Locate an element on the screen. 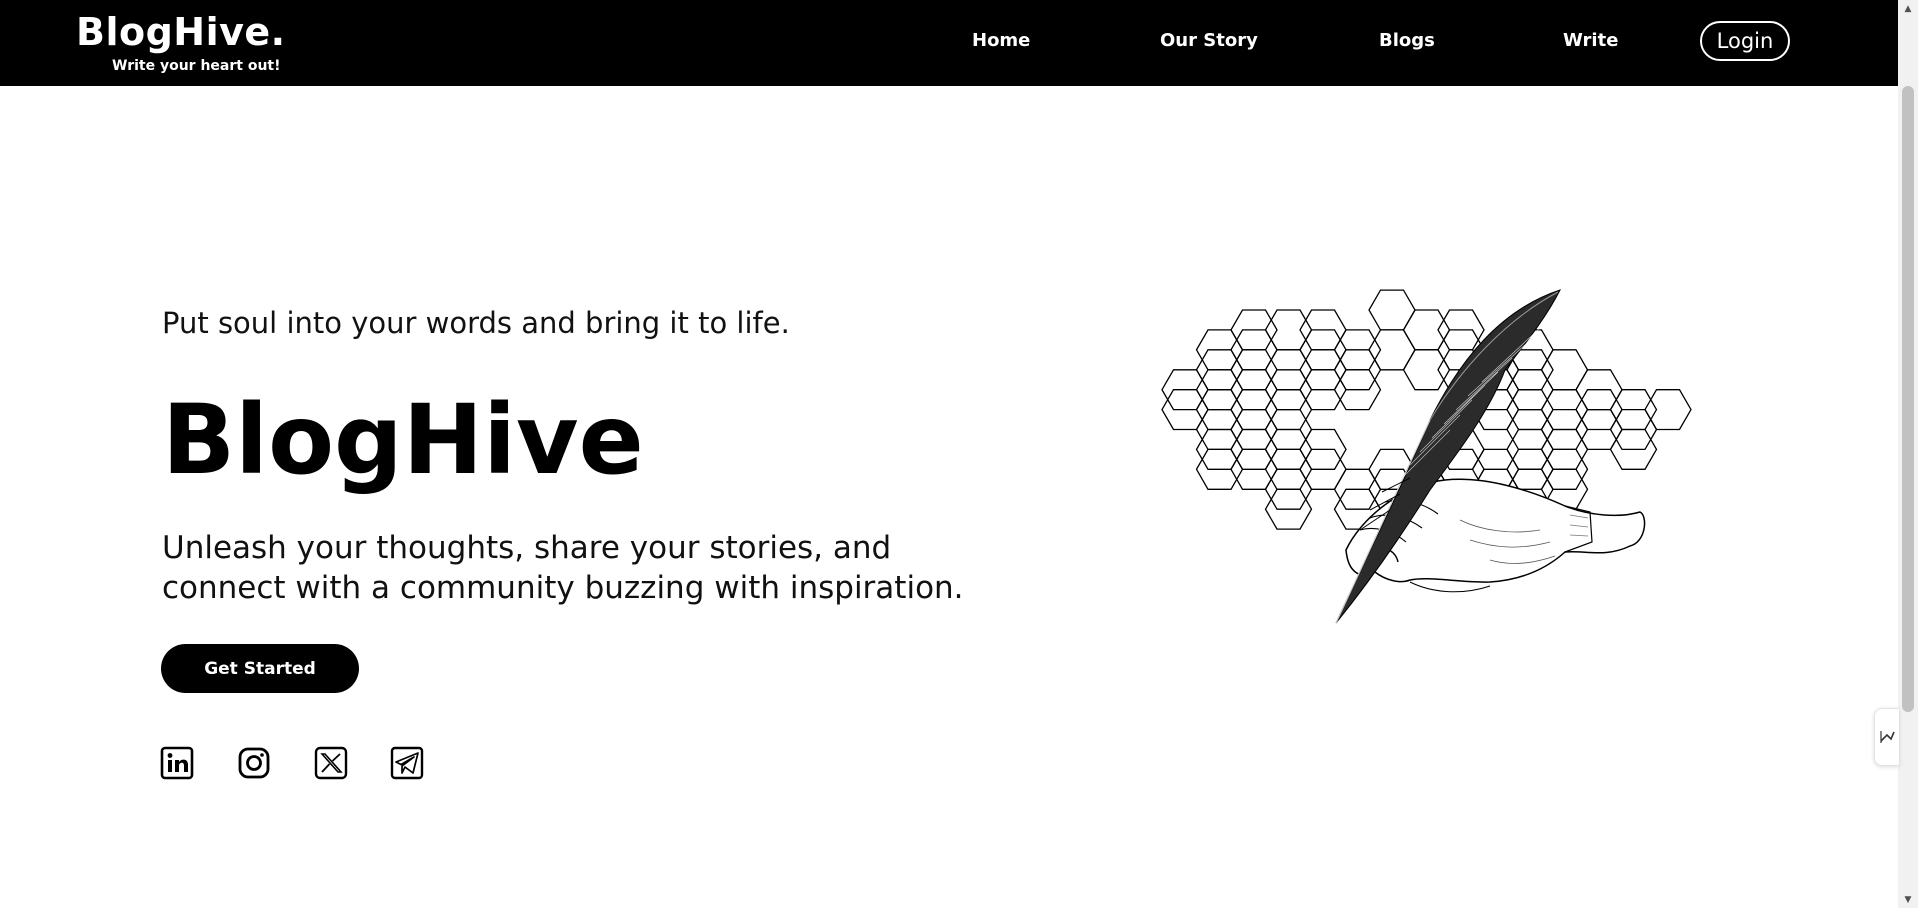 The height and width of the screenshot is (908, 1918). x-icon is located at coordinates (331, 763).